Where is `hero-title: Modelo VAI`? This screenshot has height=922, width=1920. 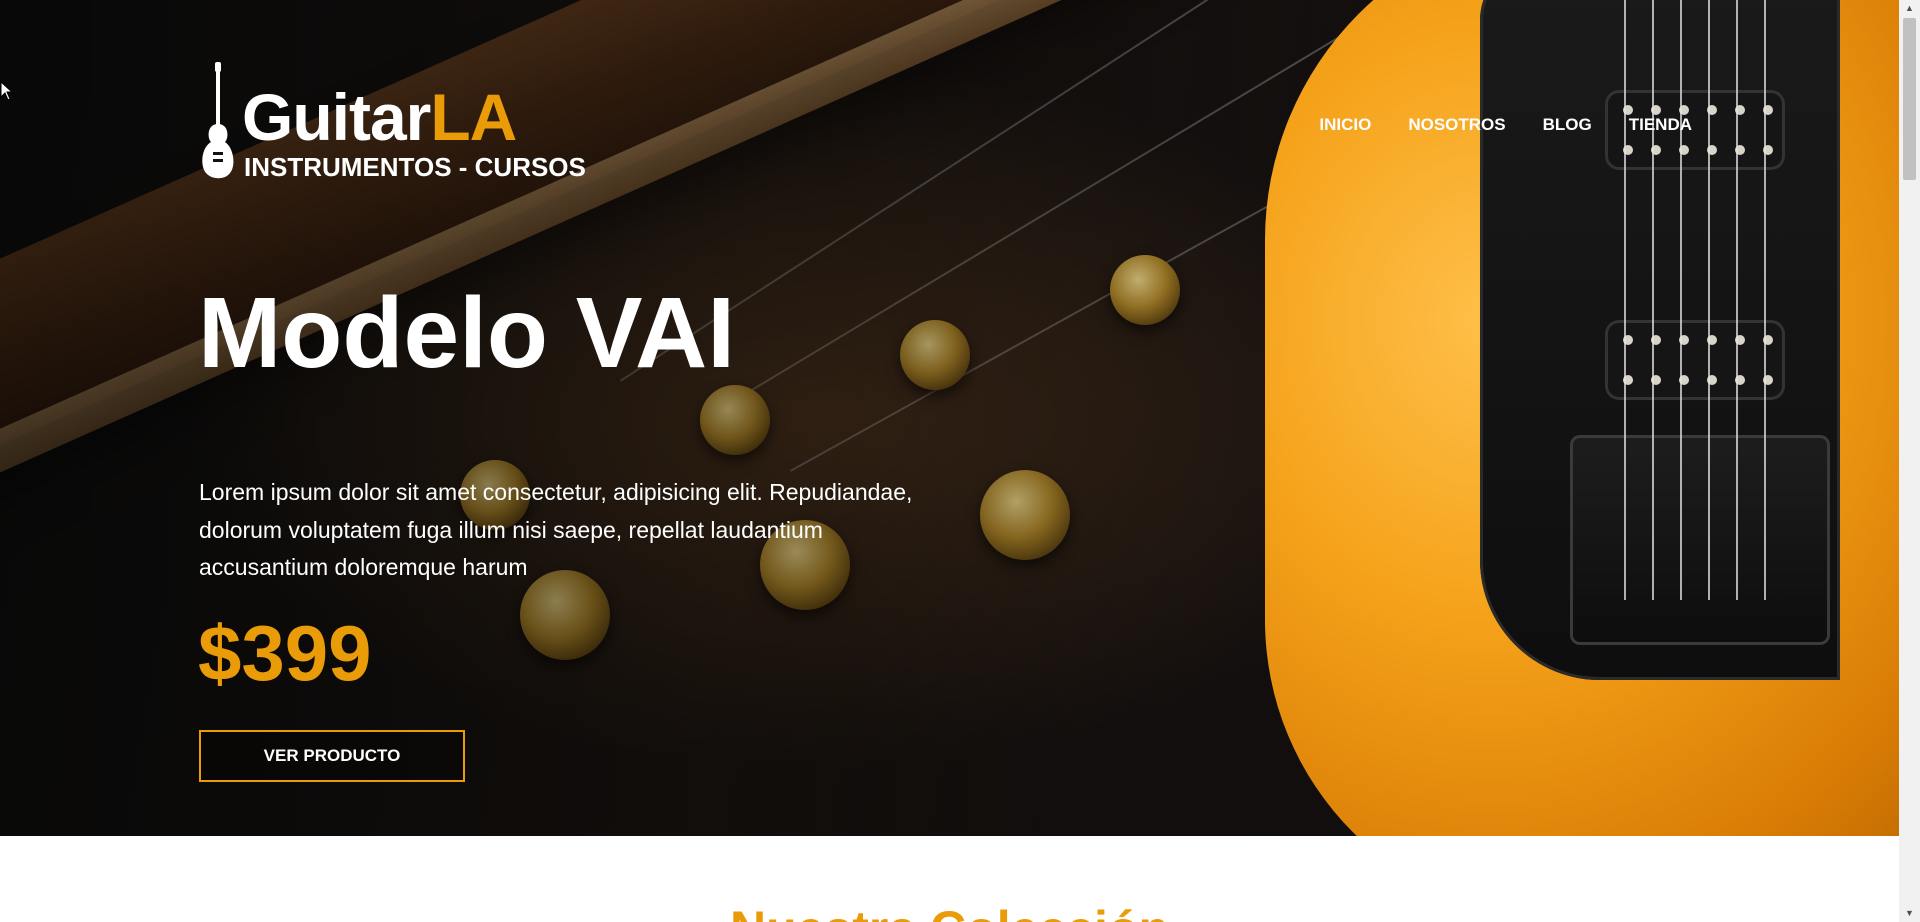 hero-title: Modelo VAI is located at coordinates (467, 333).